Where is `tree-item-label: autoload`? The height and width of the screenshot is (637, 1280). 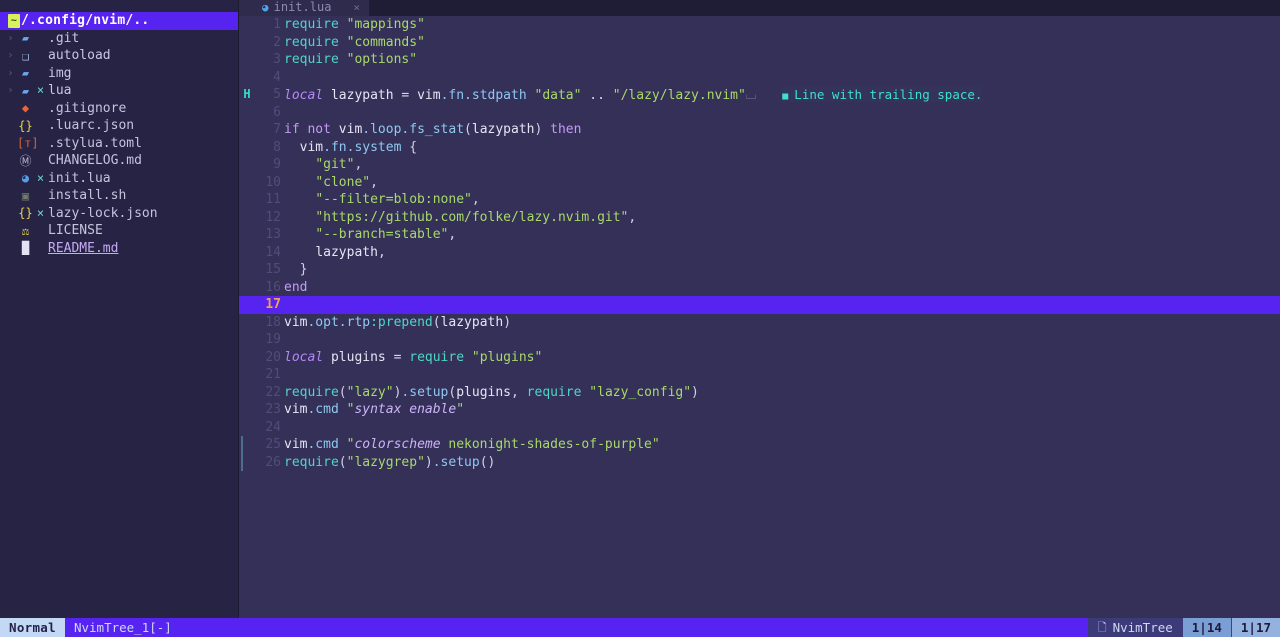
tree-item-label: autoload is located at coordinates (79, 55).